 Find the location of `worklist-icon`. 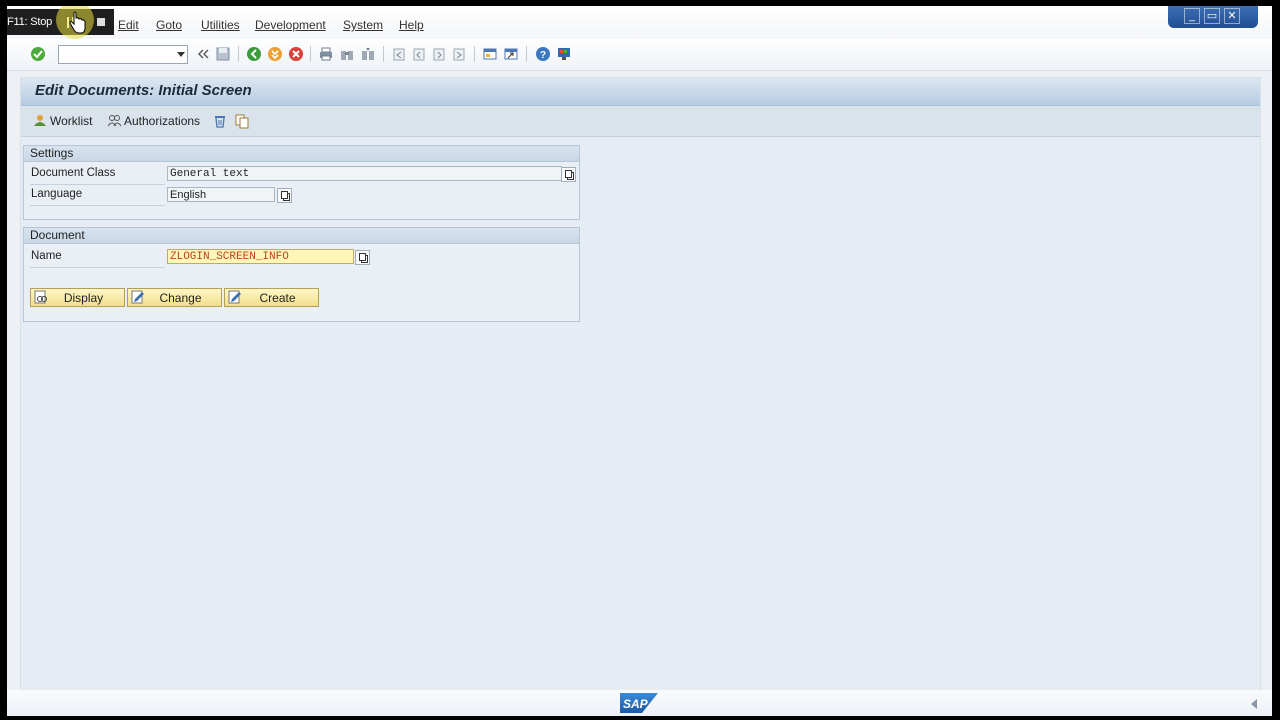

worklist-icon is located at coordinates (40, 120).